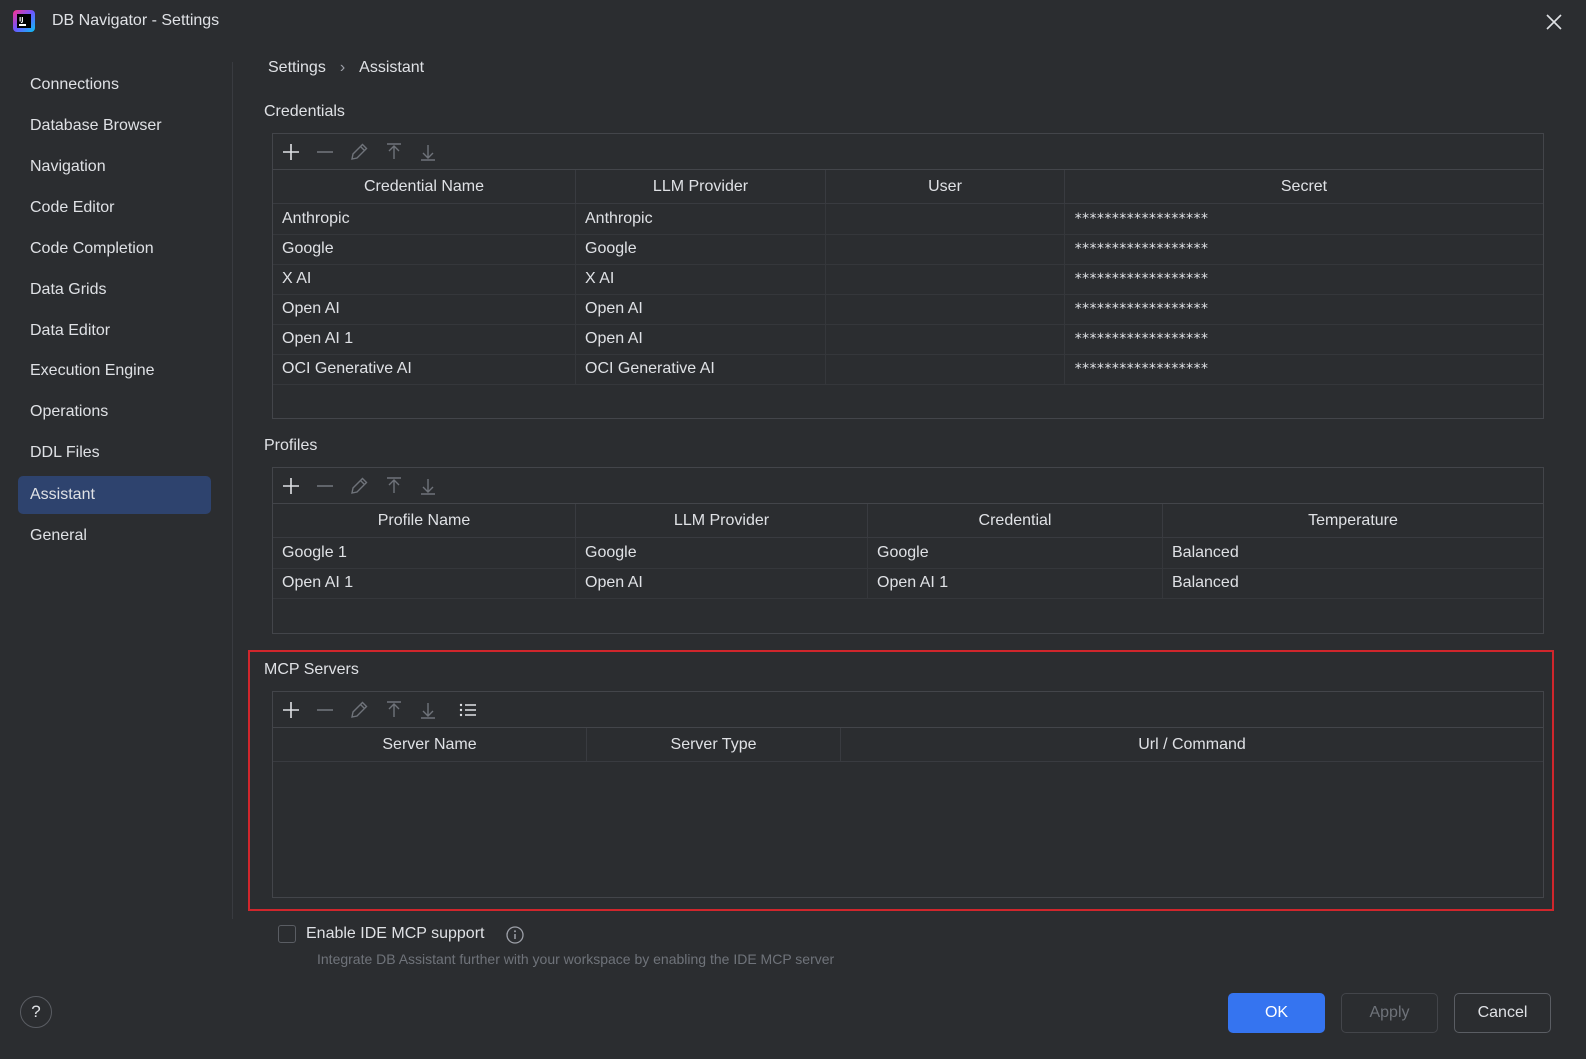  I want to click on table-row: Open AI 1 Open AI Open AI 1 Balanced, so click(908, 583).